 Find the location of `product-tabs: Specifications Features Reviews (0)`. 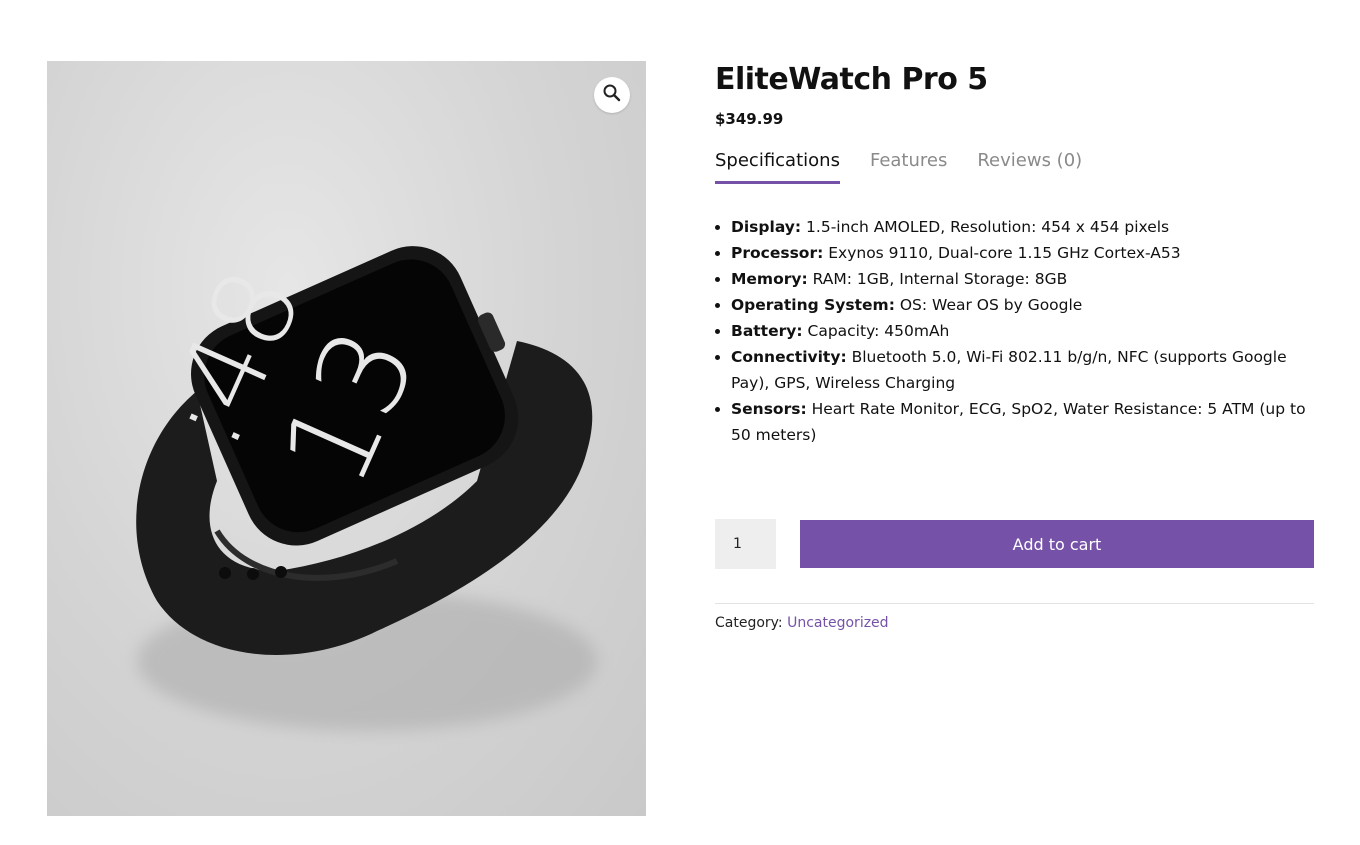

product-tabs: Specifications Features Reviews (0) is located at coordinates (1014, 167).